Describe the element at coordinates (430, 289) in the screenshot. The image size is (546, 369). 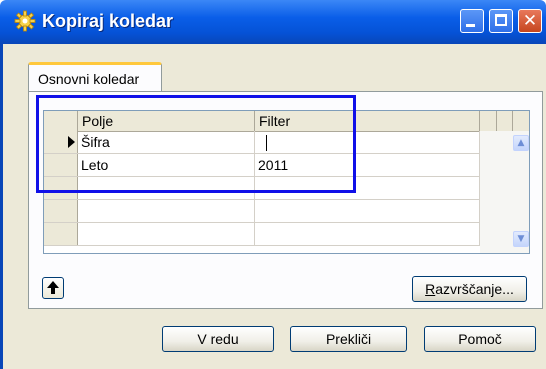
I see `sort-accelerator: R` at that location.